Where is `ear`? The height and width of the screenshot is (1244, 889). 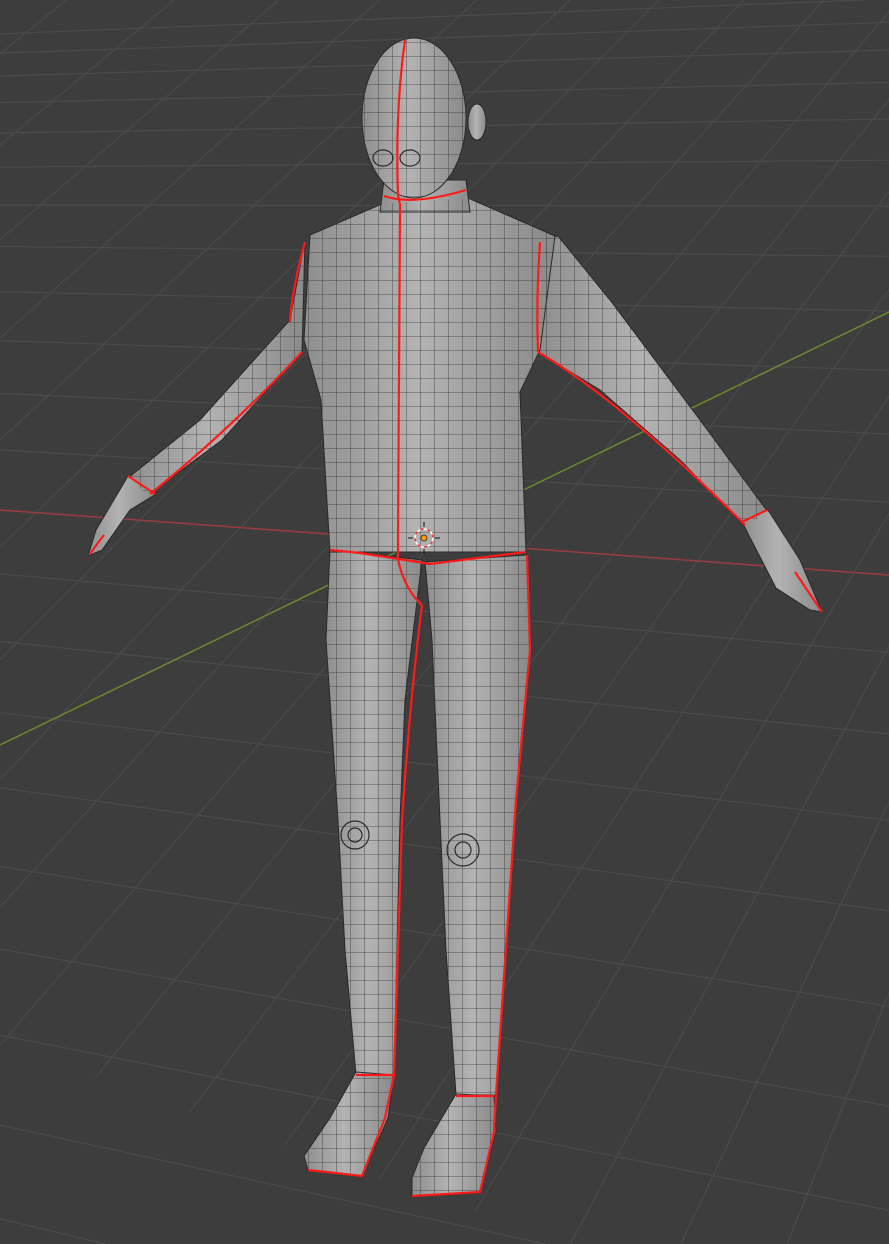 ear is located at coordinates (477, 122).